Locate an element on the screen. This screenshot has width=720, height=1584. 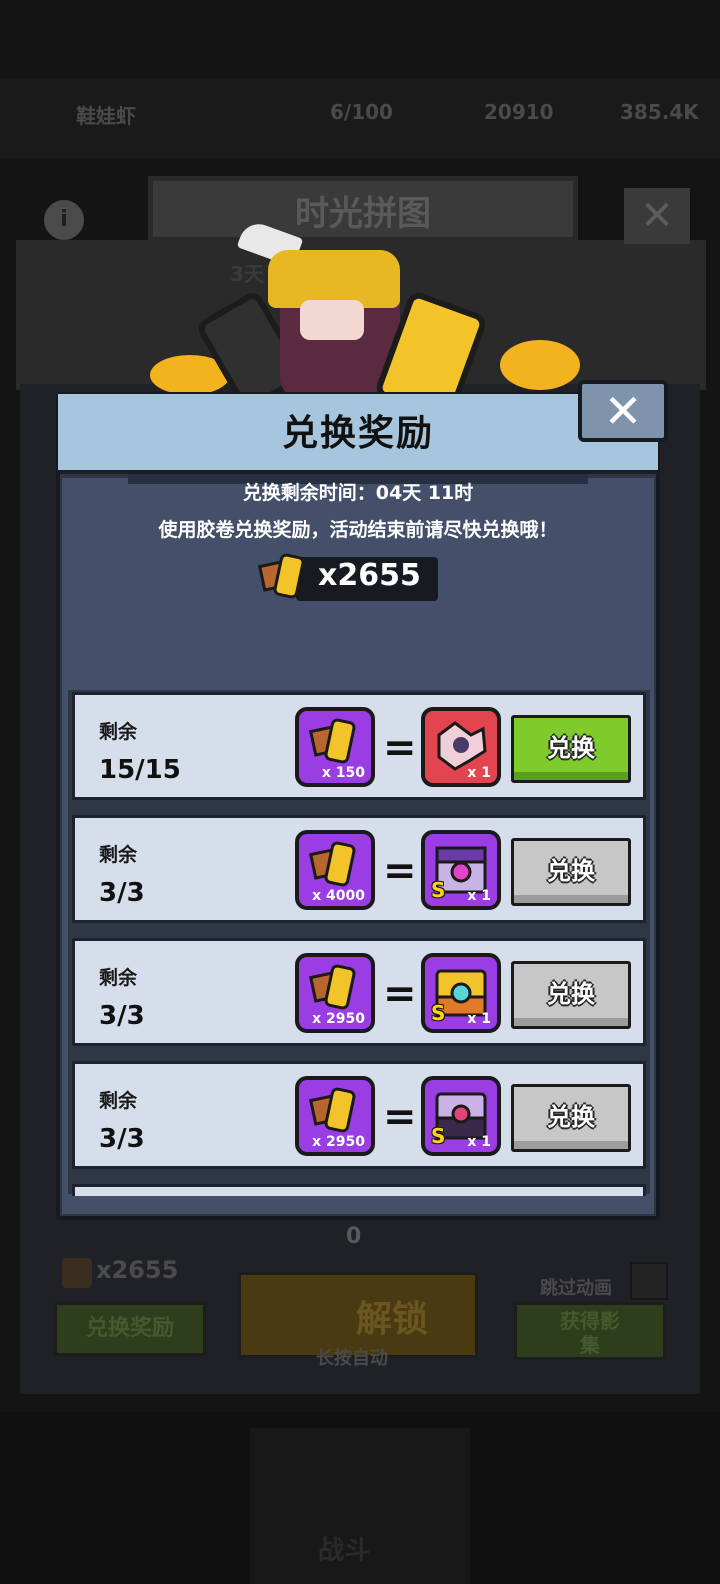
obtain-album-label: 获得影集 is located at coordinates (590, 1333).